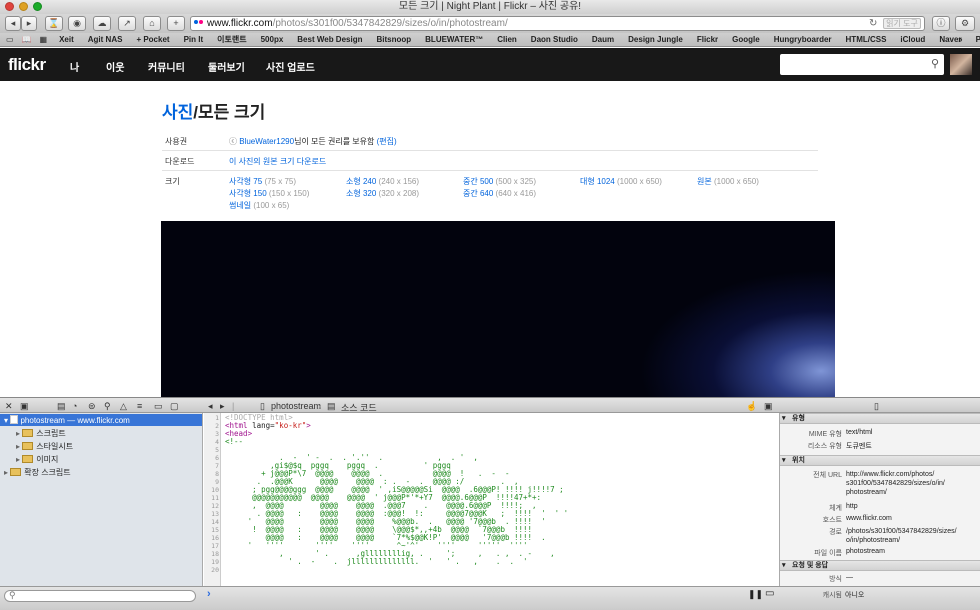  Describe the element at coordinates (177, 112) in the screenshot. I see `photo-link: 사진` at that location.